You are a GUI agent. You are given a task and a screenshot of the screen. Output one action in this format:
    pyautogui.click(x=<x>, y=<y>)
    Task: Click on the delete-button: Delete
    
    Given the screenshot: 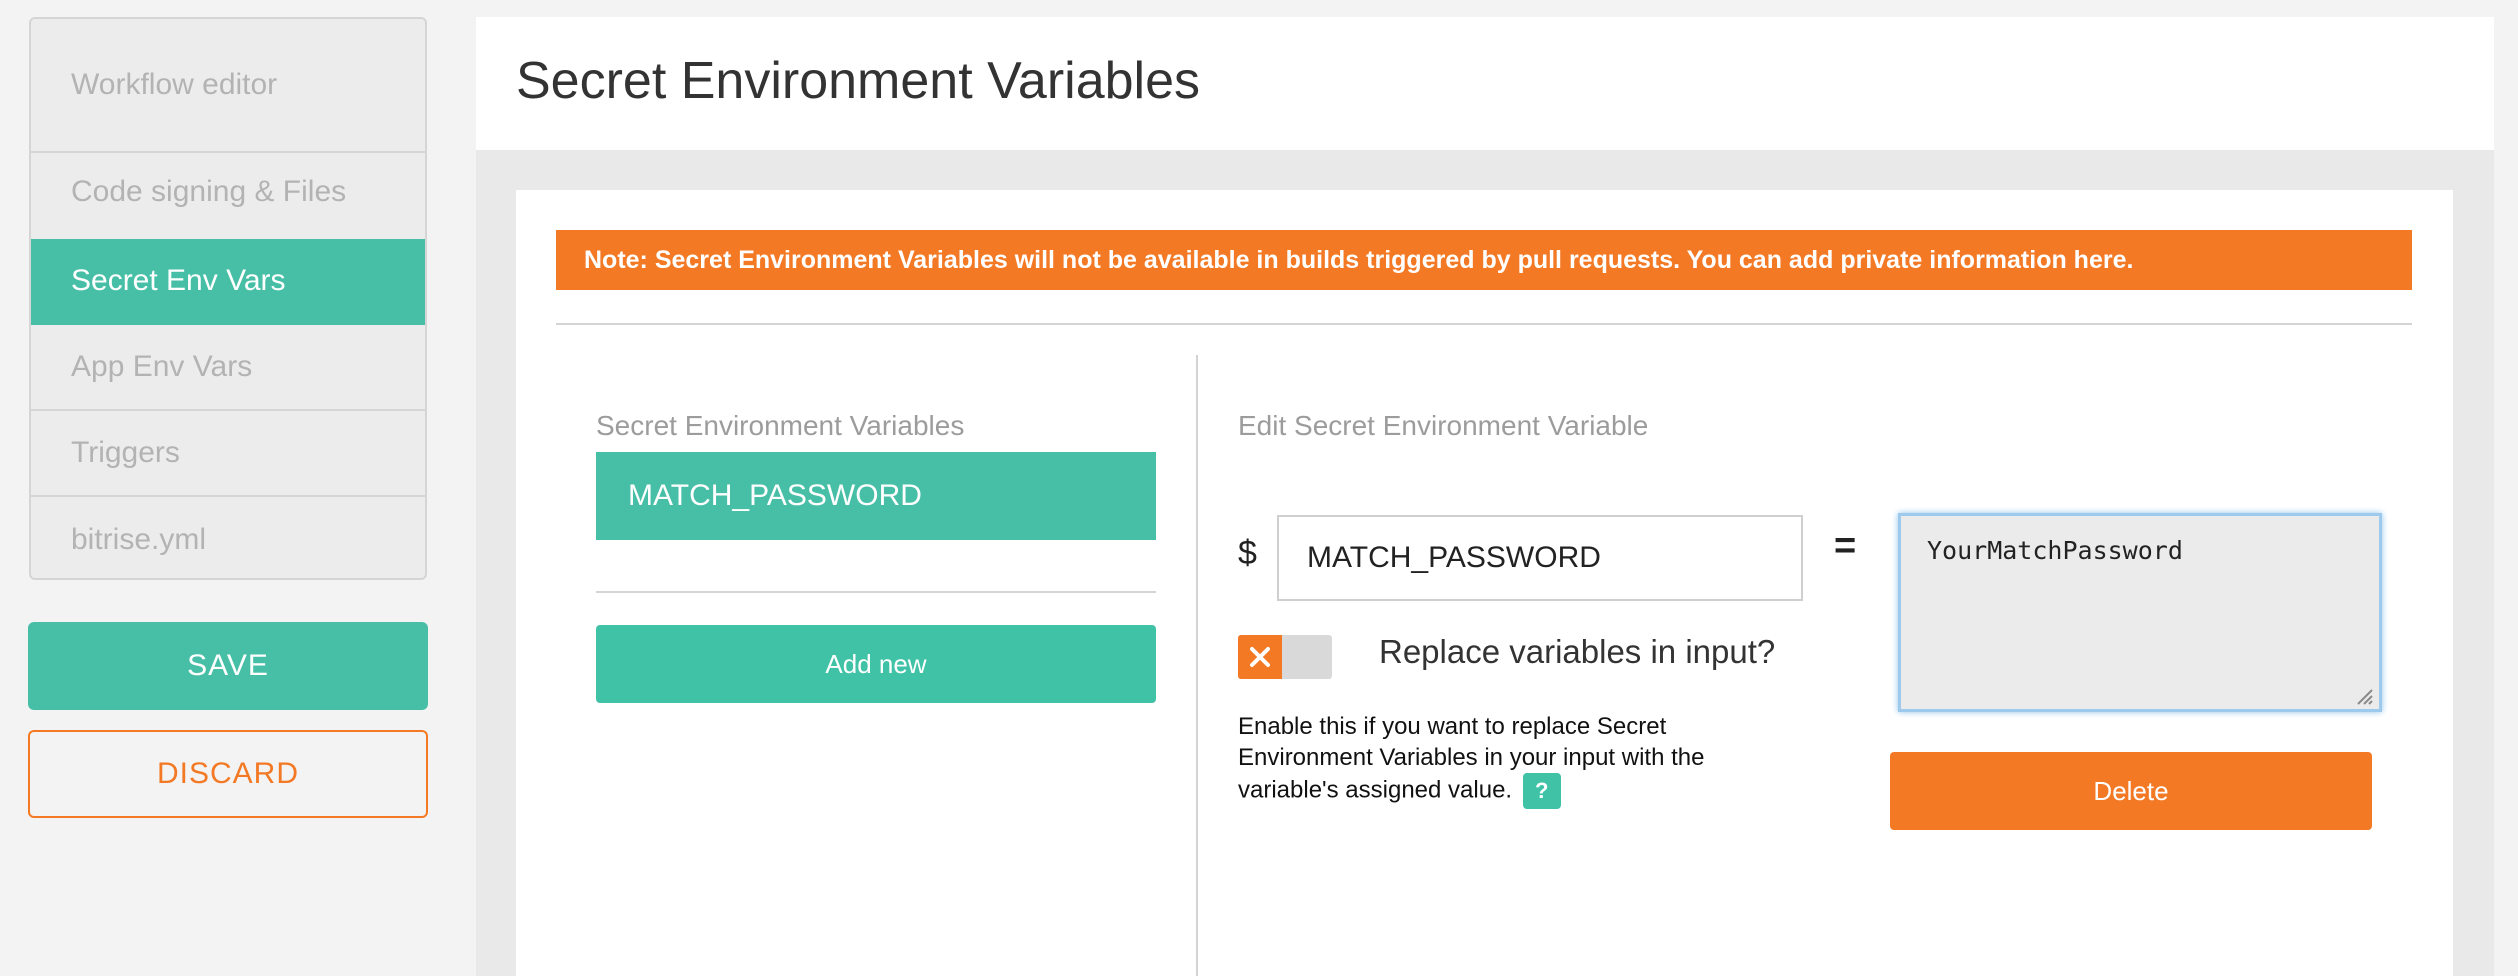 What is the action you would take?
    pyautogui.click(x=2131, y=791)
    